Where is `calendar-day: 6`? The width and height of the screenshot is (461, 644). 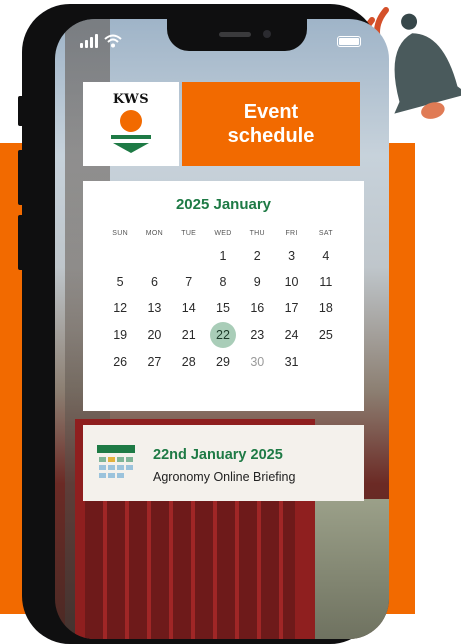 calendar-day: 6 is located at coordinates (154, 282).